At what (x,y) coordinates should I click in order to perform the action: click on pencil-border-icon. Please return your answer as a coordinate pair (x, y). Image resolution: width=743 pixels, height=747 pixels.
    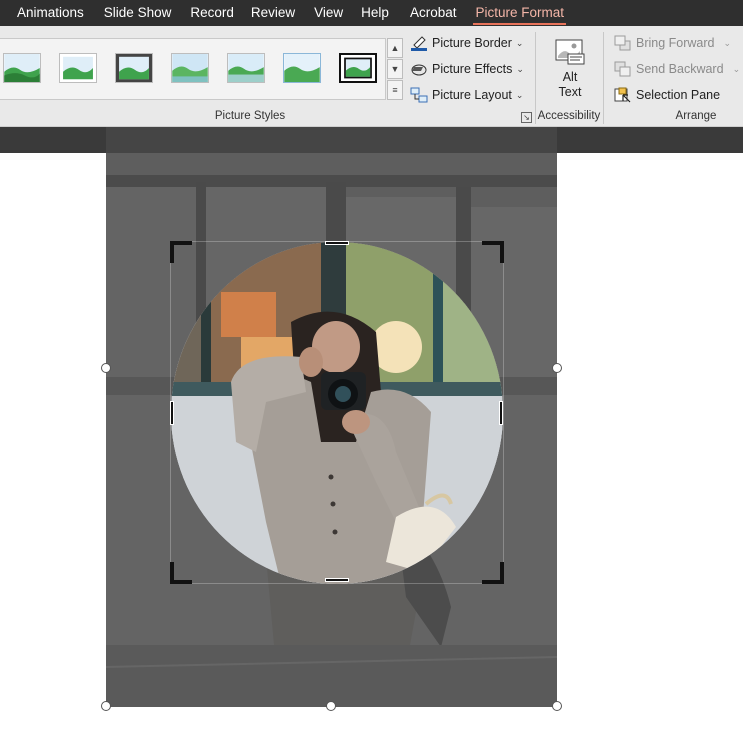
    Looking at the image, I should click on (419, 43).